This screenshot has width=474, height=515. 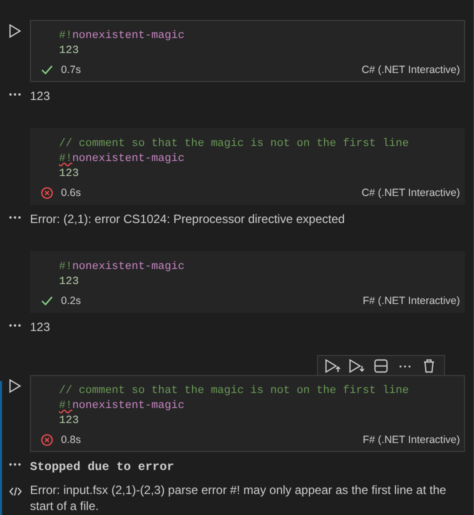 I want to click on execute-above-button, so click(x=333, y=366).